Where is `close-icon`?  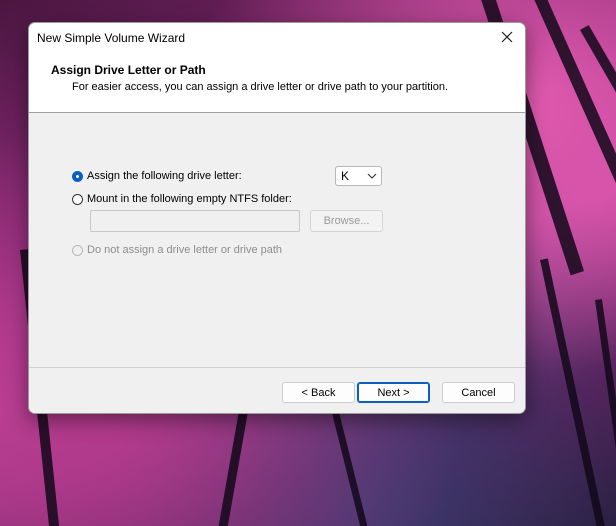 close-icon is located at coordinates (507, 37).